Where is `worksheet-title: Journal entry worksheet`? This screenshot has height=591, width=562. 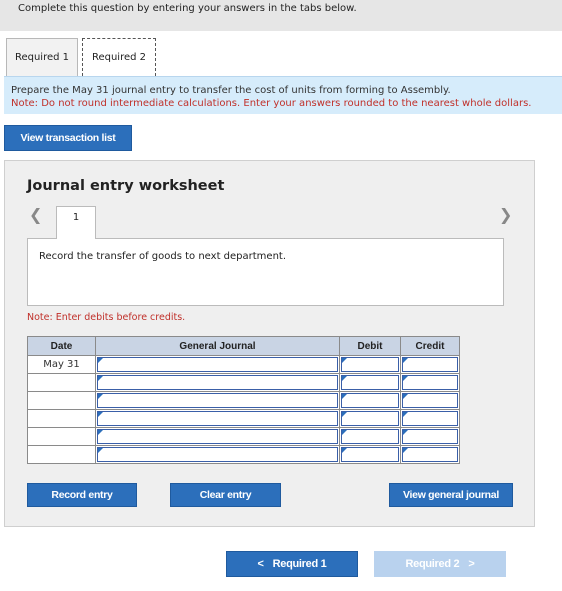 worksheet-title: Journal entry worksheet is located at coordinates (126, 186).